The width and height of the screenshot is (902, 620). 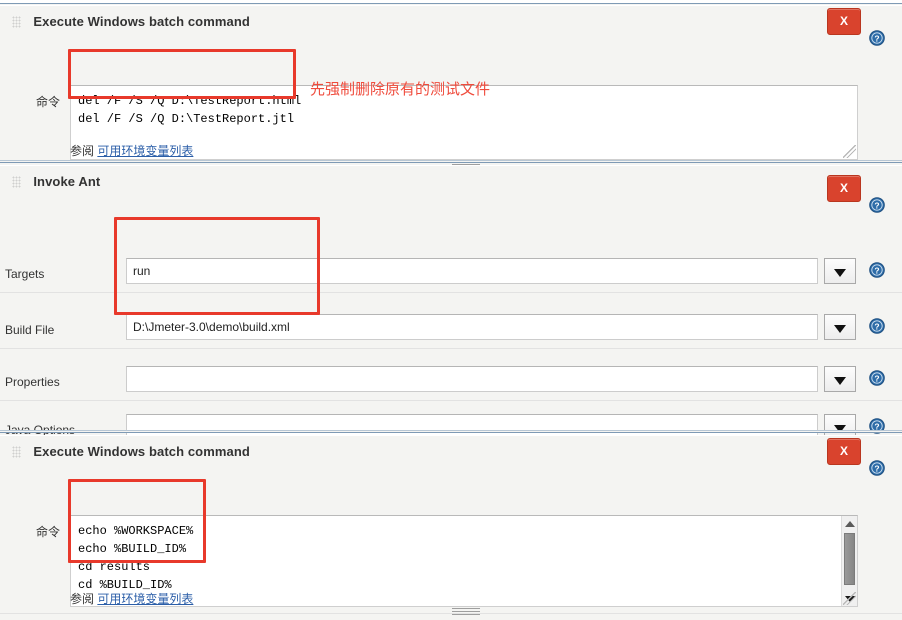 I want to click on targets-dropdown-button, so click(x=840, y=271).